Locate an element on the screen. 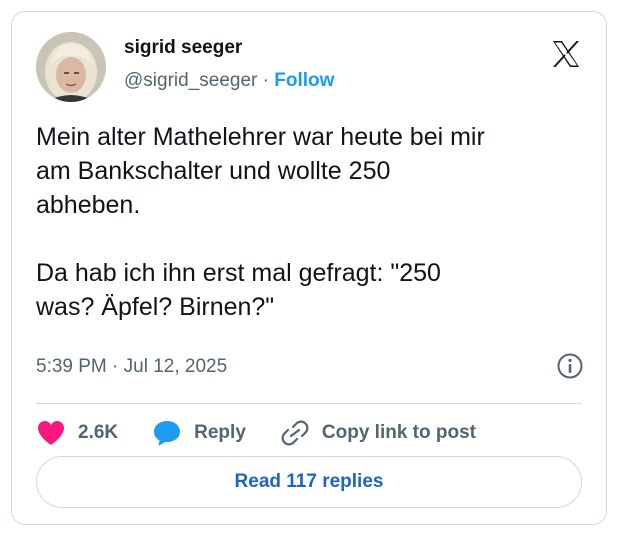  reply-button: Reply is located at coordinates (199, 433).